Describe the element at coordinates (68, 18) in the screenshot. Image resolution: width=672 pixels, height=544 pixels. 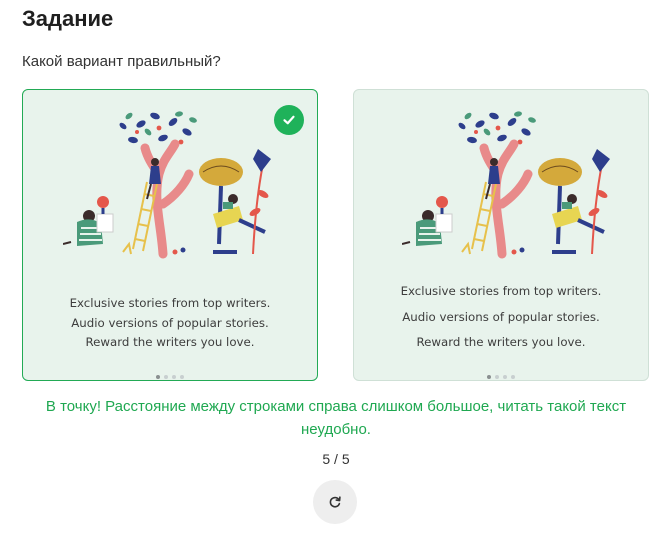
I see `page-title: Задание` at that location.